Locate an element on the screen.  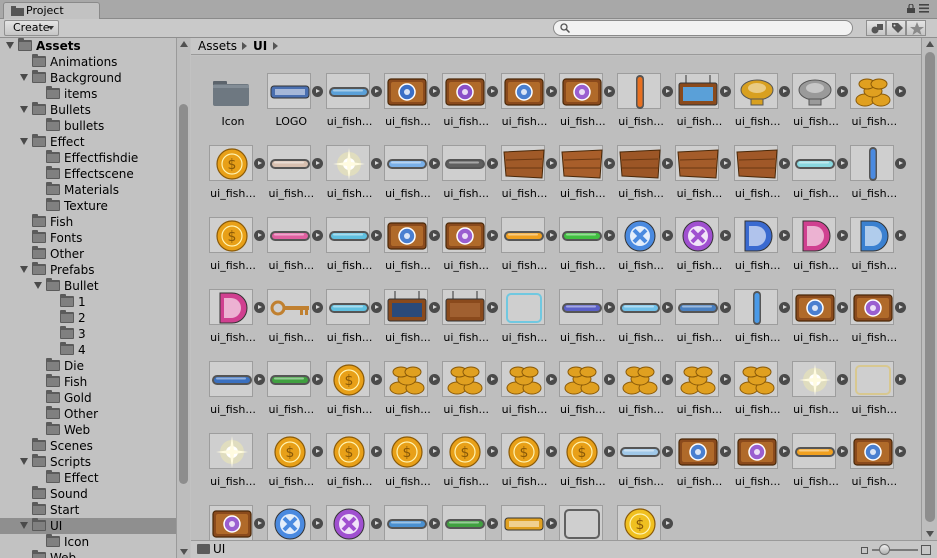
tree-item-2: 2 is located at coordinates (88, 318).